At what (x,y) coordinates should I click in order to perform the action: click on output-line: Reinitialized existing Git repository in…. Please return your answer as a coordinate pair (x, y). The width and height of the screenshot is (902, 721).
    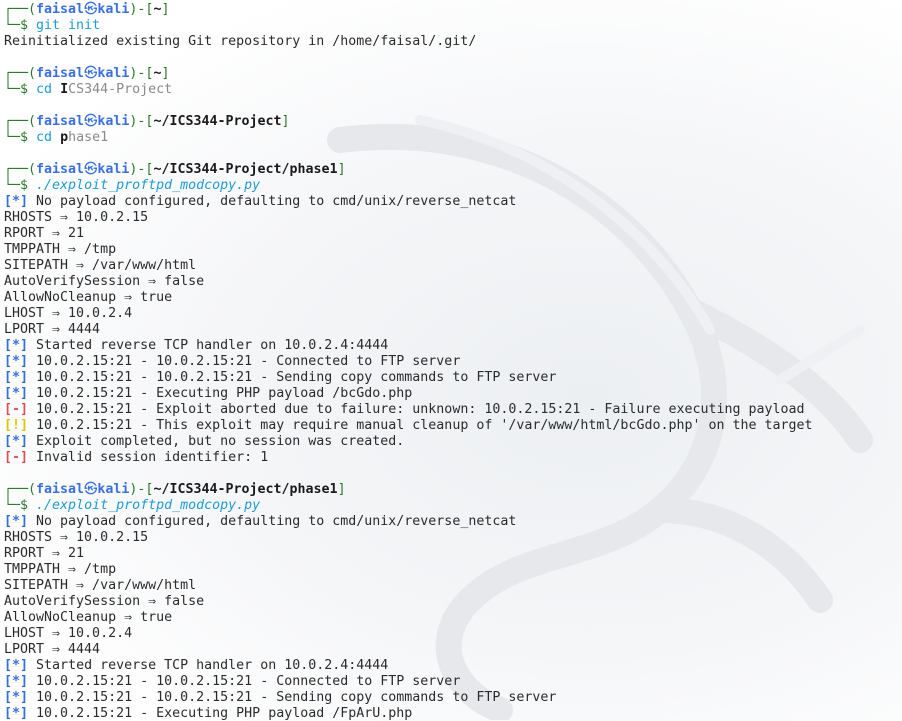
    Looking at the image, I should click on (240, 41).